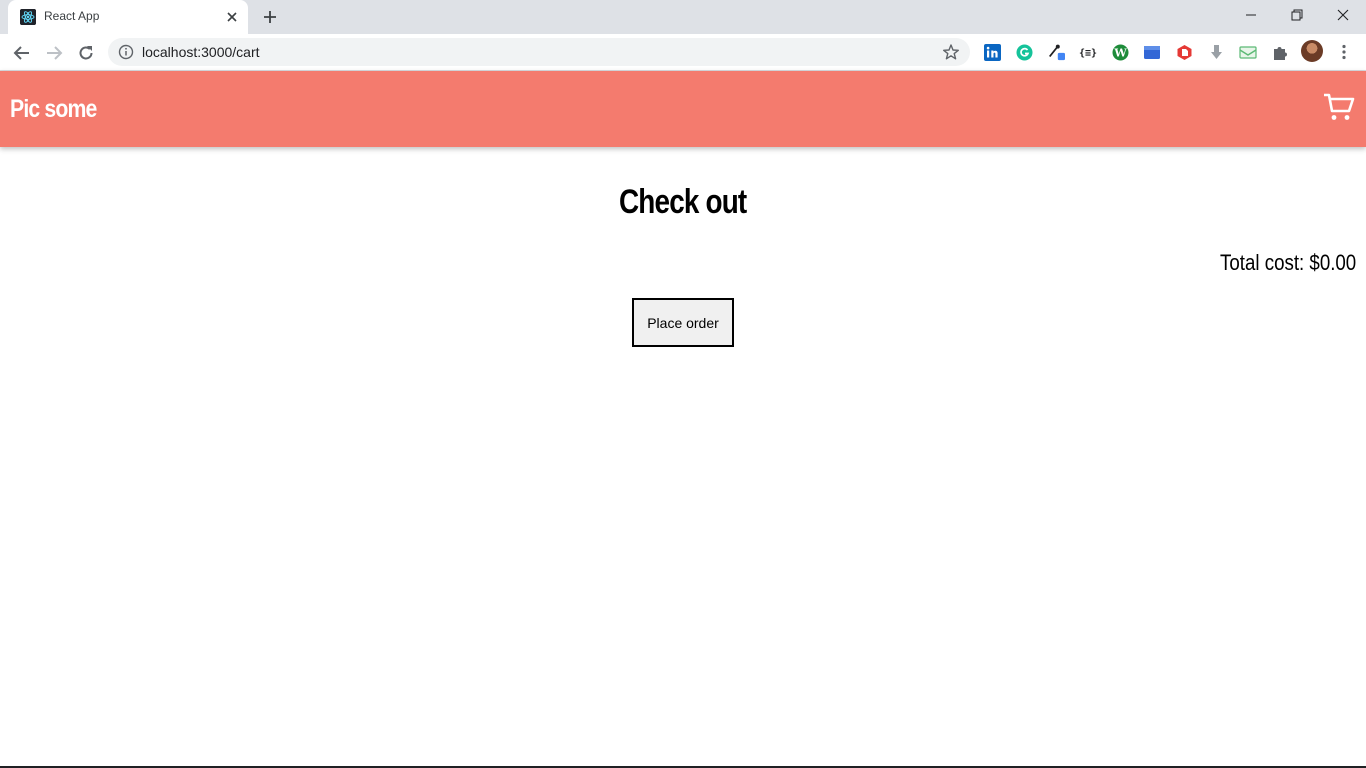 Image resolution: width=1366 pixels, height=768 pixels. I want to click on page-title: Check out, so click(683, 202).